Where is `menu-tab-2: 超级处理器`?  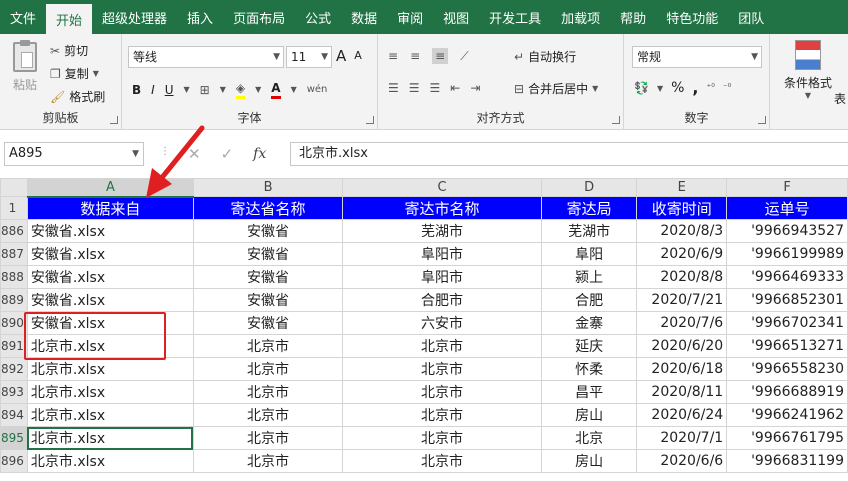
menu-tab-2: 超级处理器 is located at coordinates (134, 17).